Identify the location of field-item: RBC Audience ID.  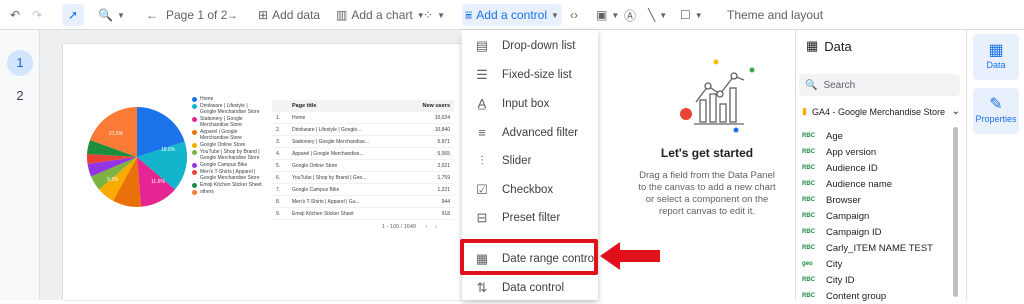
(877, 168).